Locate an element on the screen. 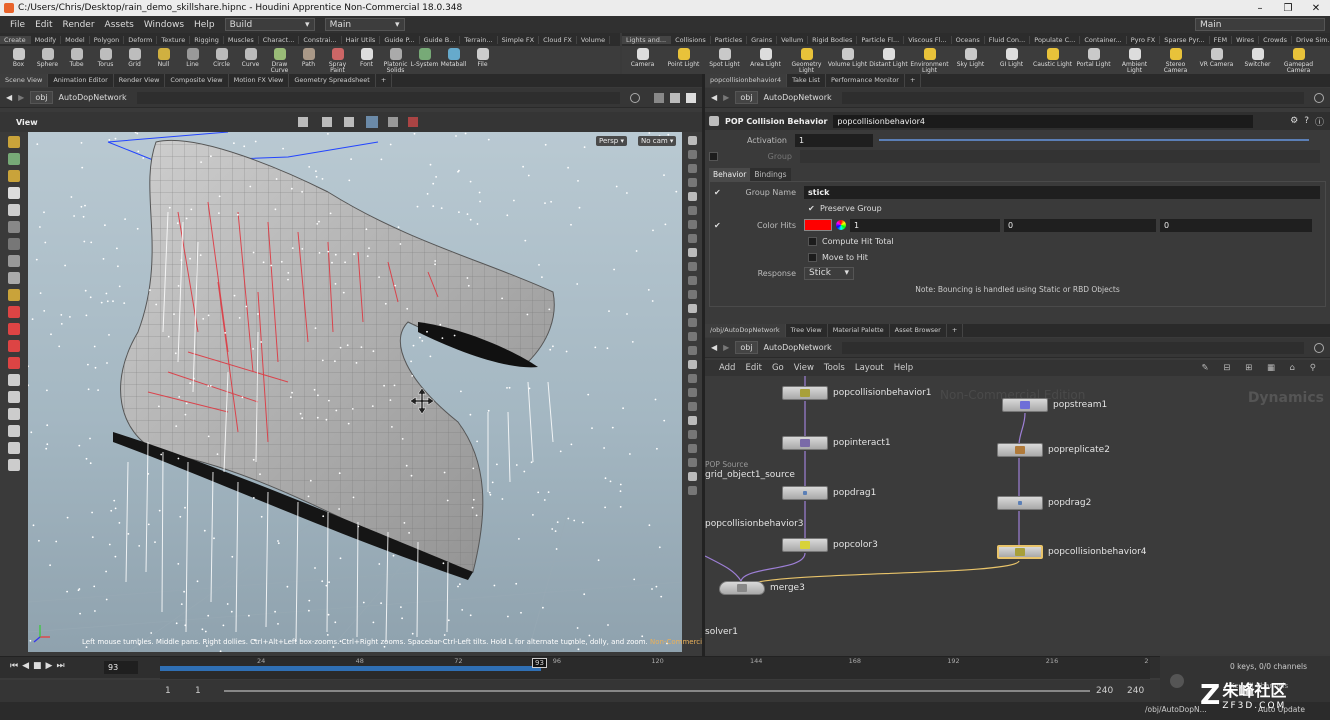 The height and width of the screenshot is (720, 1330). shelf-tool: Torus is located at coordinates (105, 57).